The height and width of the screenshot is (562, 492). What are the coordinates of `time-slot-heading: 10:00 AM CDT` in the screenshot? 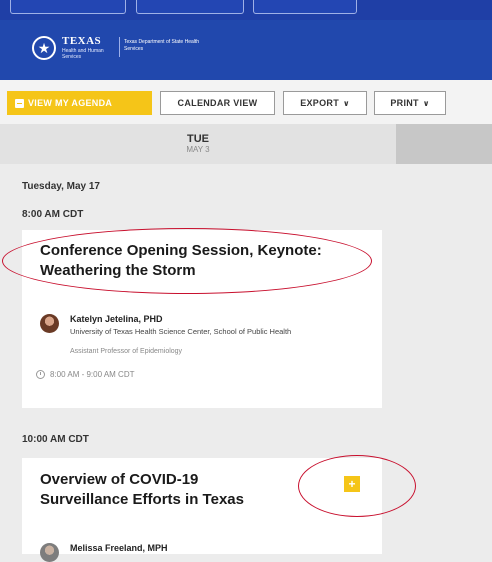 It's located at (55, 439).